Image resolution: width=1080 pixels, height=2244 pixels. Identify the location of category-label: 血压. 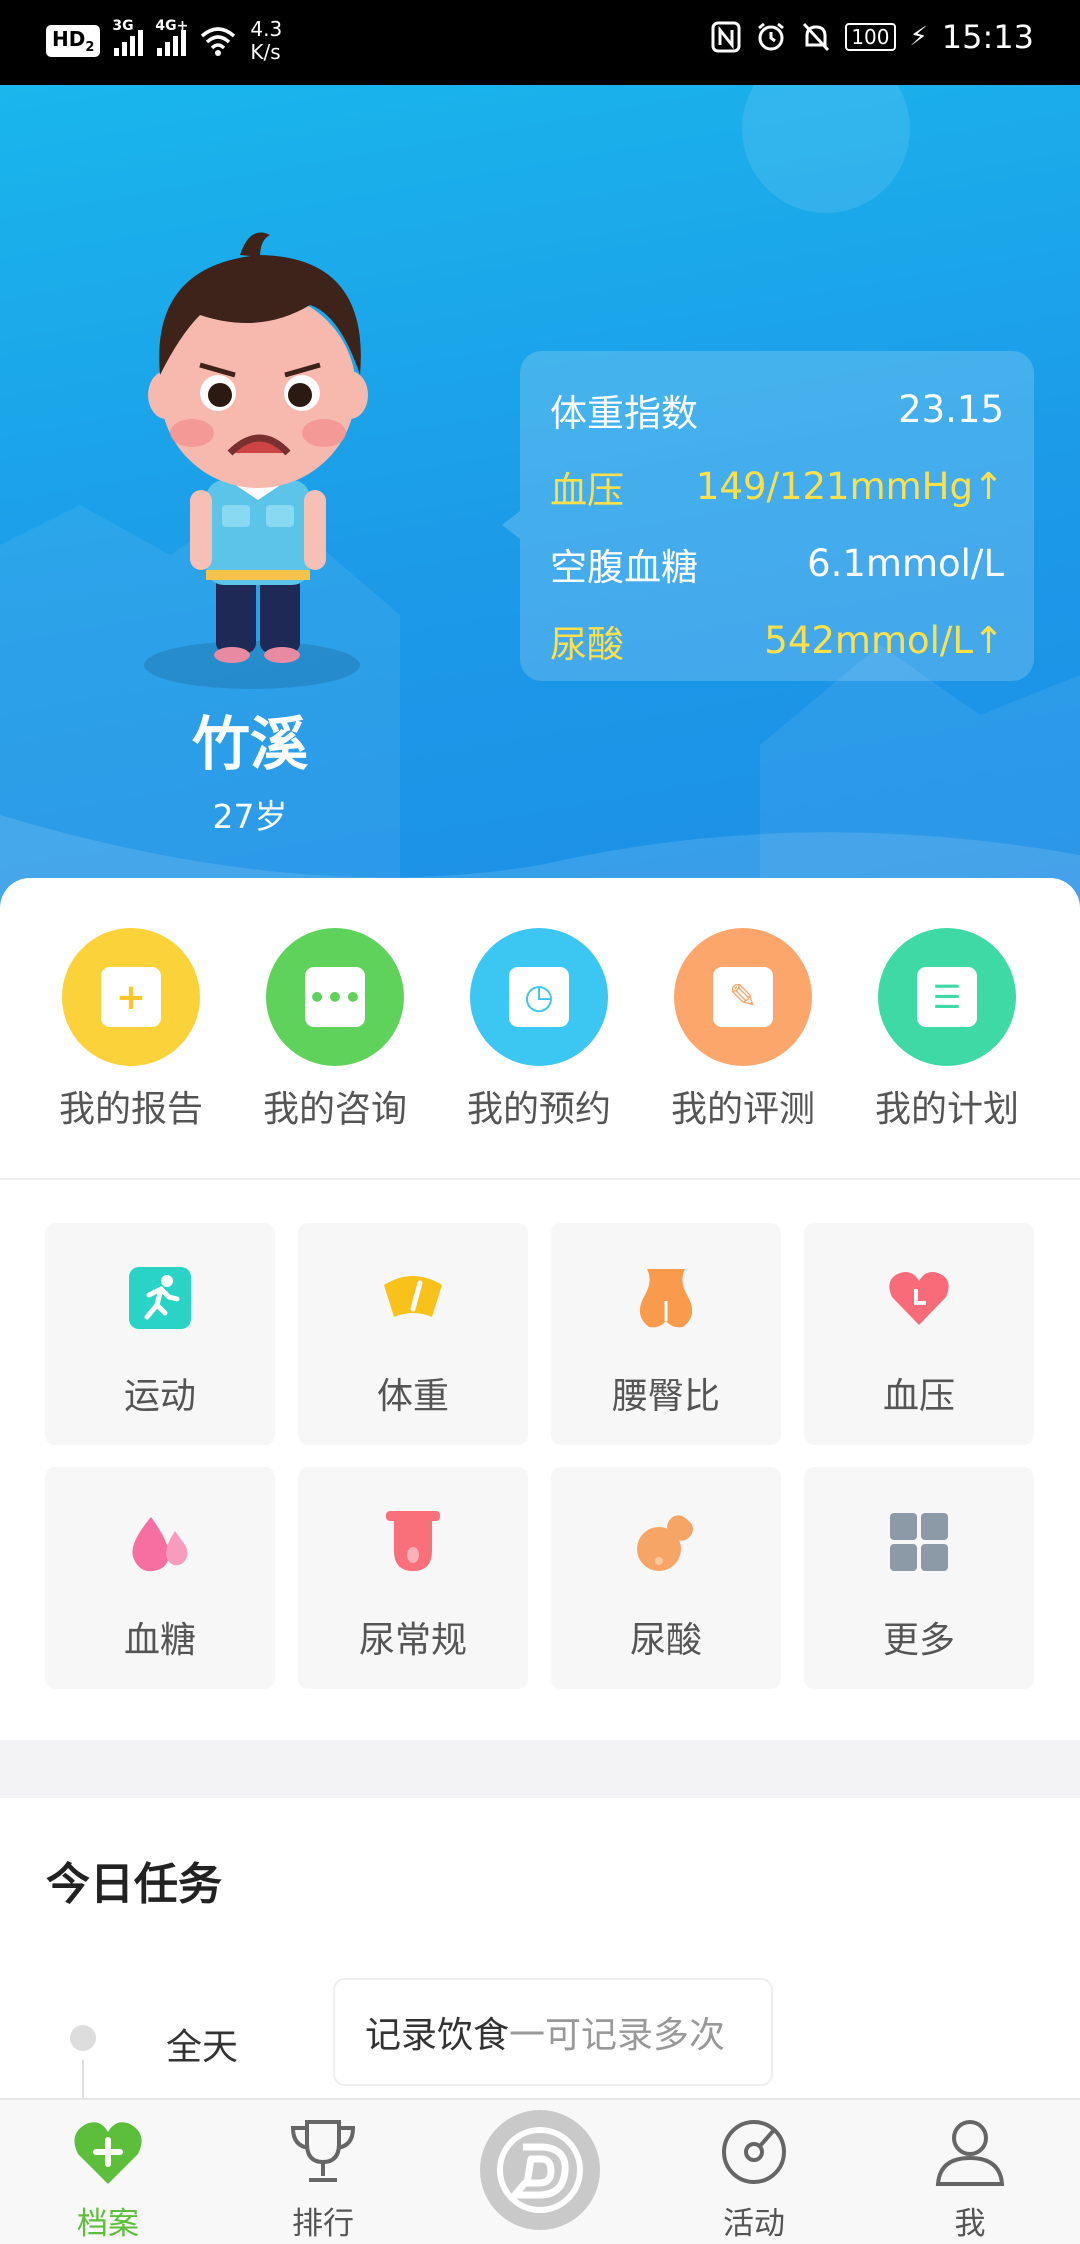
(918, 1396).